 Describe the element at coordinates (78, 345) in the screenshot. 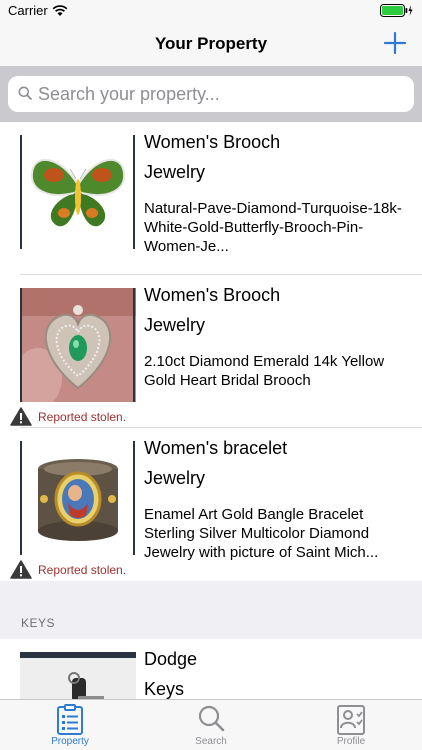

I see `heart-brooch-image` at that location.